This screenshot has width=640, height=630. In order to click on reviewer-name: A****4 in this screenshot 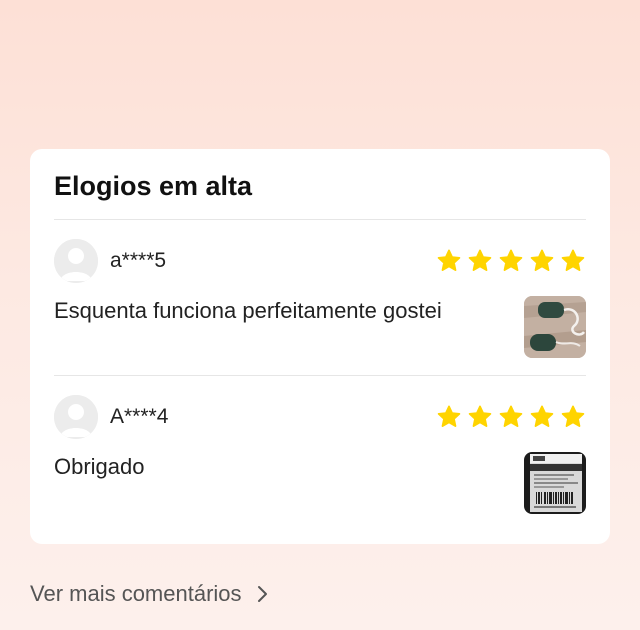, I will do `click(139, 416)`.